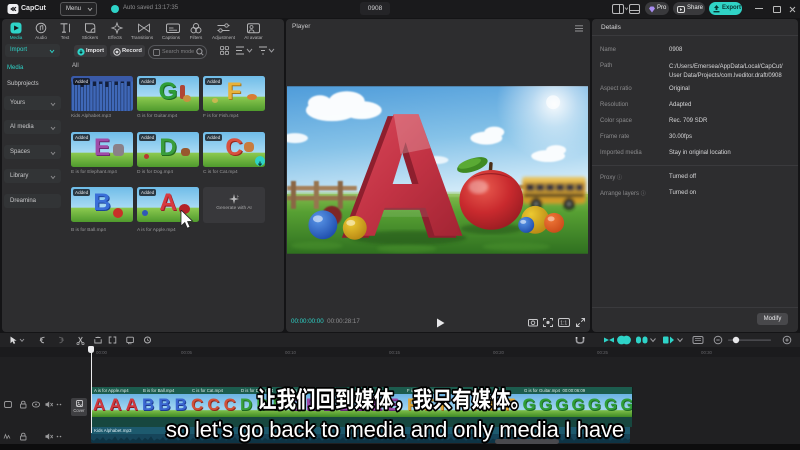  I want to click on svg-text: 1:1, so click(563, 324).